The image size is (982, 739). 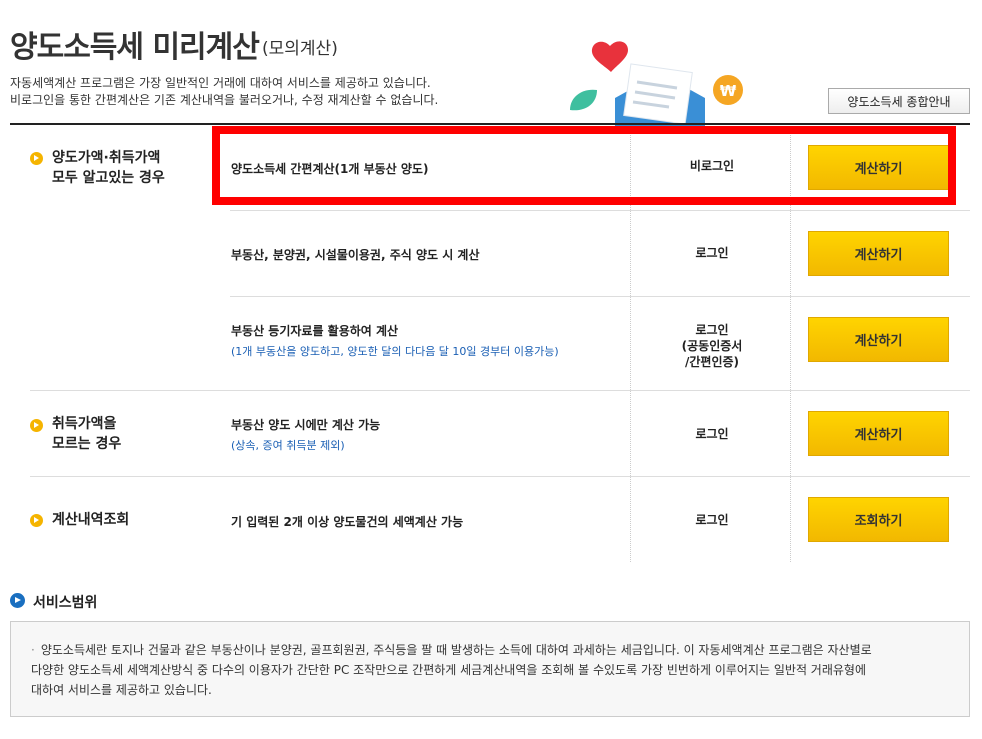 I want to click on row-transfer-calc-note: (상속, 증여 취득분 제외), so click(x=288, y=445).